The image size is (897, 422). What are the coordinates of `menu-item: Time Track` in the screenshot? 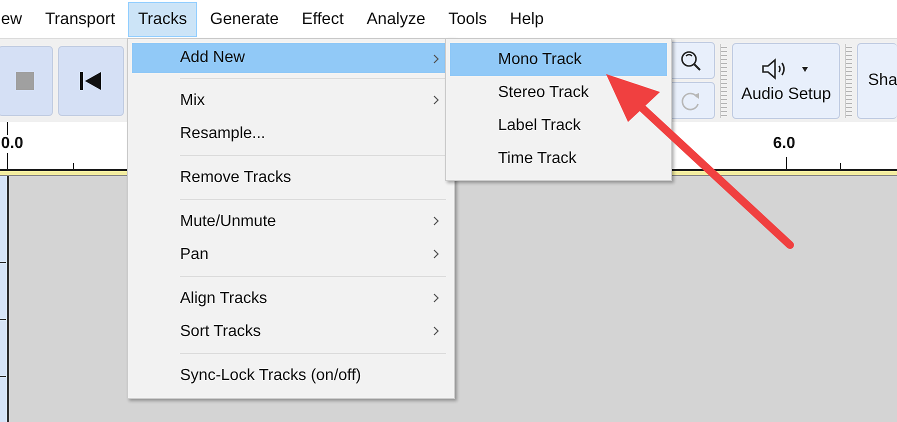 It's located at (558, 158).